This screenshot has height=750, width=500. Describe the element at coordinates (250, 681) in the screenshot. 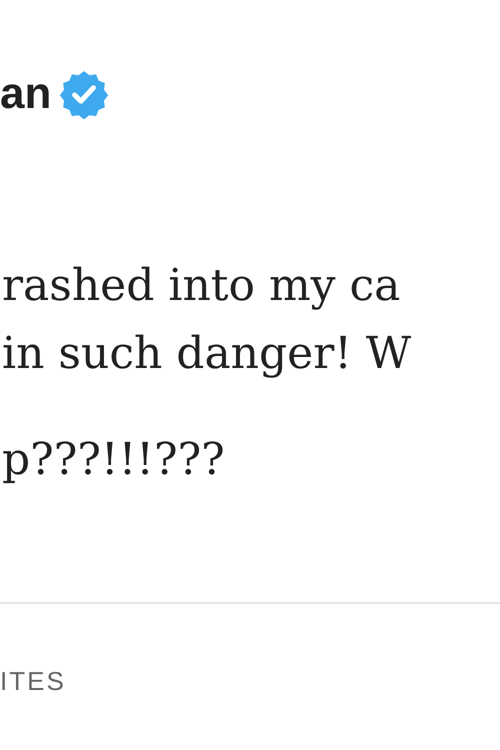

I see `favorites-label: ITES` at that location.